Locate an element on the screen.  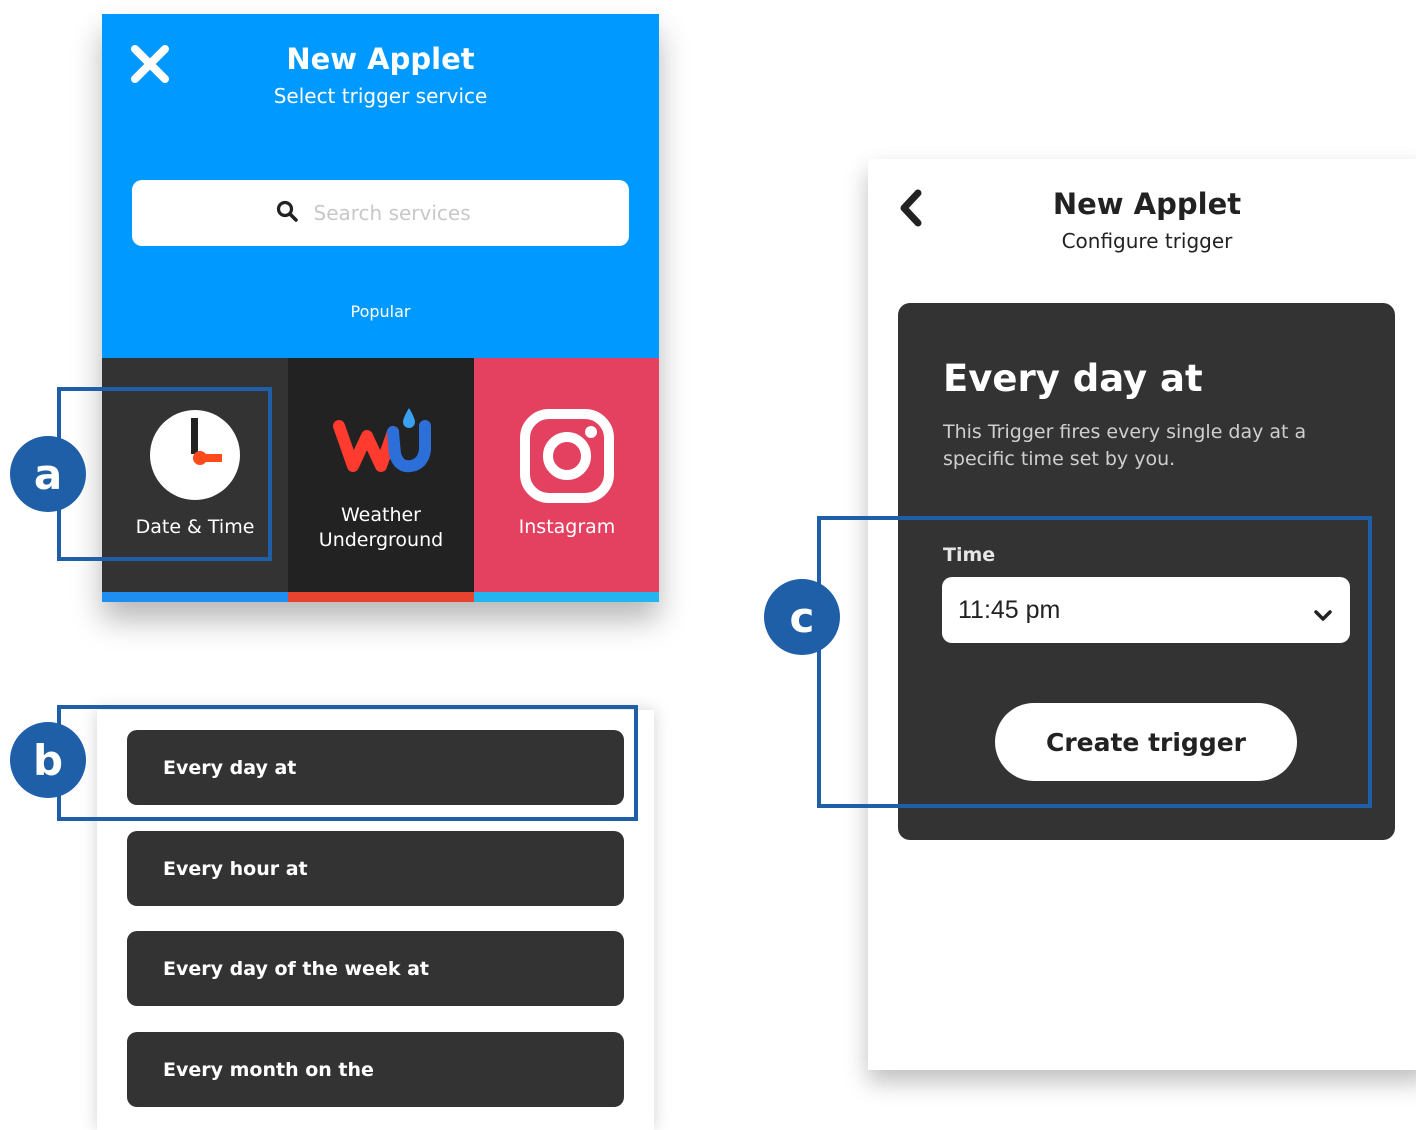
weather-underground-logo is located at coordinates (383, 441).